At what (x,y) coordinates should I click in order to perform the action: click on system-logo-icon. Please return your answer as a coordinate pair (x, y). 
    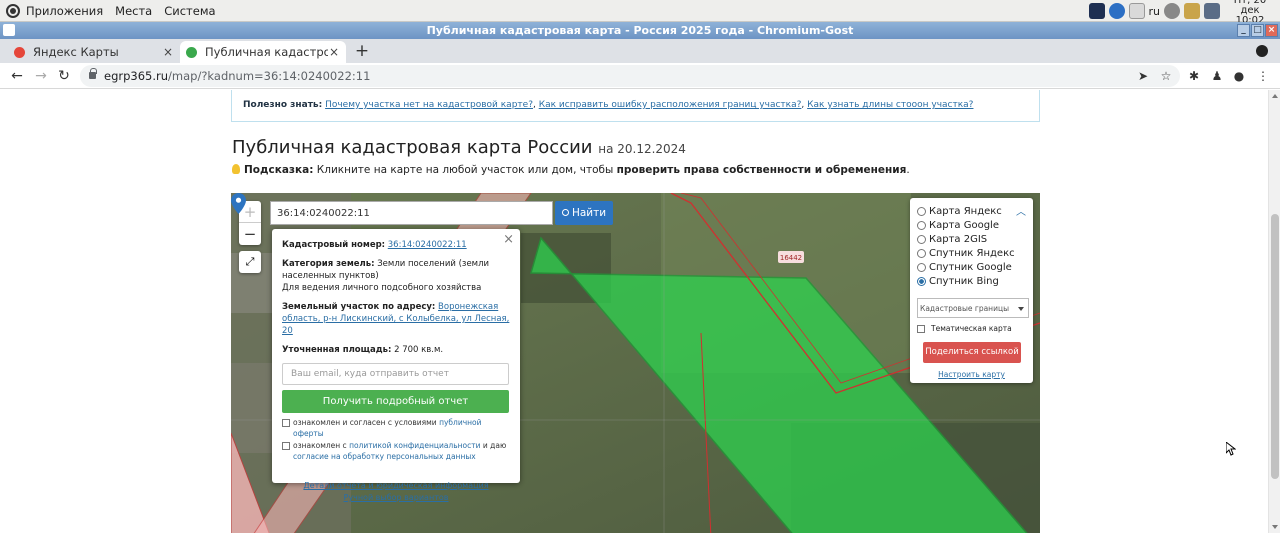
    Looking at the image, I should click on (13, 10).